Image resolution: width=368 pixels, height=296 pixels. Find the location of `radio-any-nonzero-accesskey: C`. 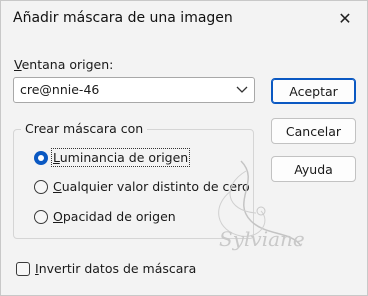

radio-any-nonzero-accesskey: C is located at coordinates (57, 186).